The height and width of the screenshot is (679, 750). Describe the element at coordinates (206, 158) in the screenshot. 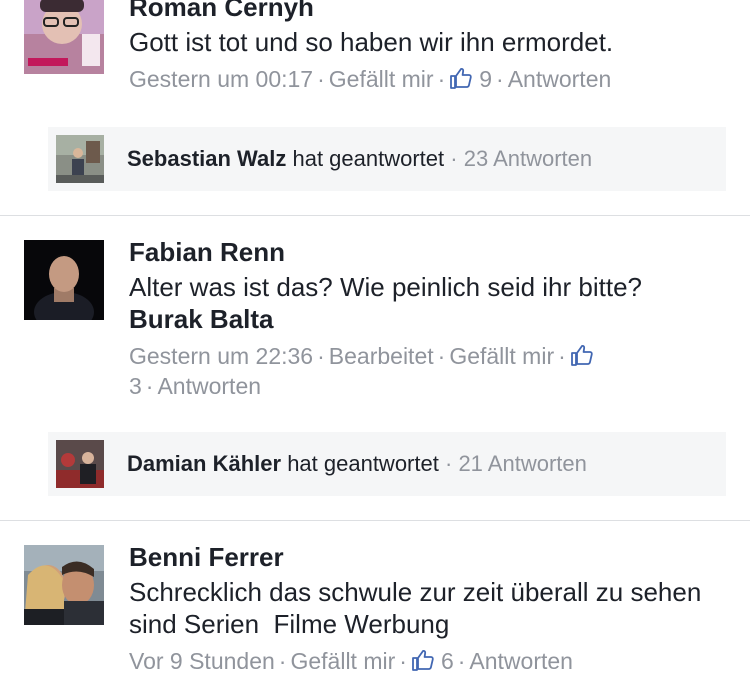

I see `reply-author: Sebastian Walz` at that location.